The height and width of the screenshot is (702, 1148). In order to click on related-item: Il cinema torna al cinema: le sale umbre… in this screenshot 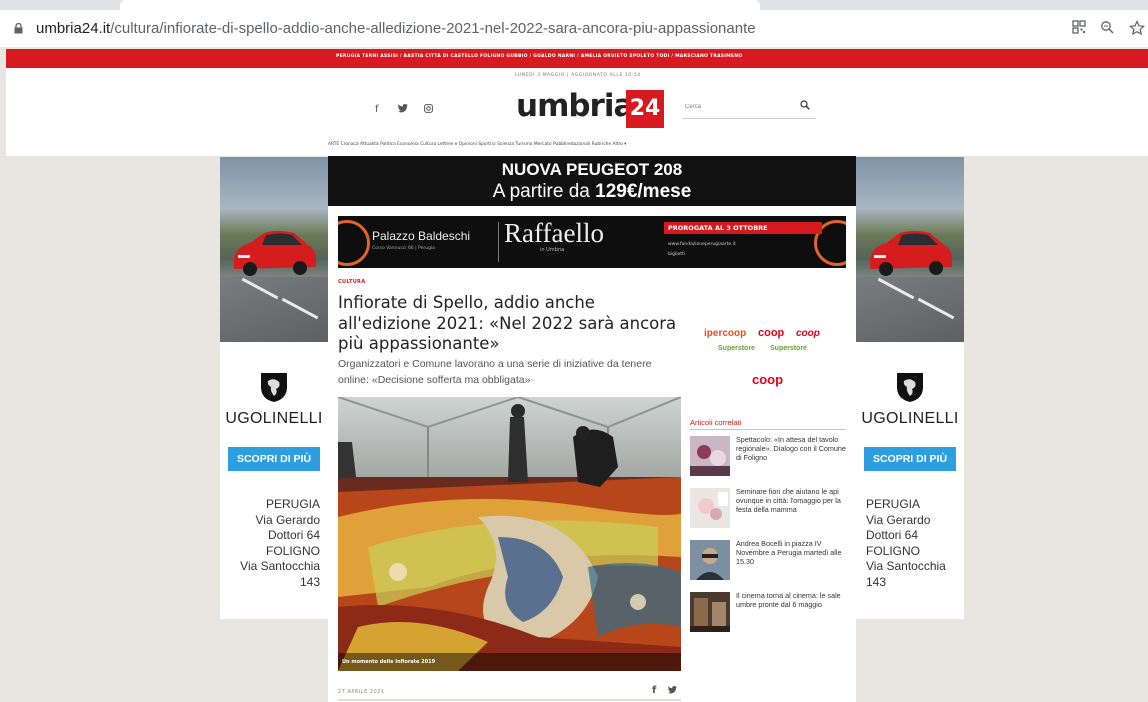, I will do `click(768, 613)`.